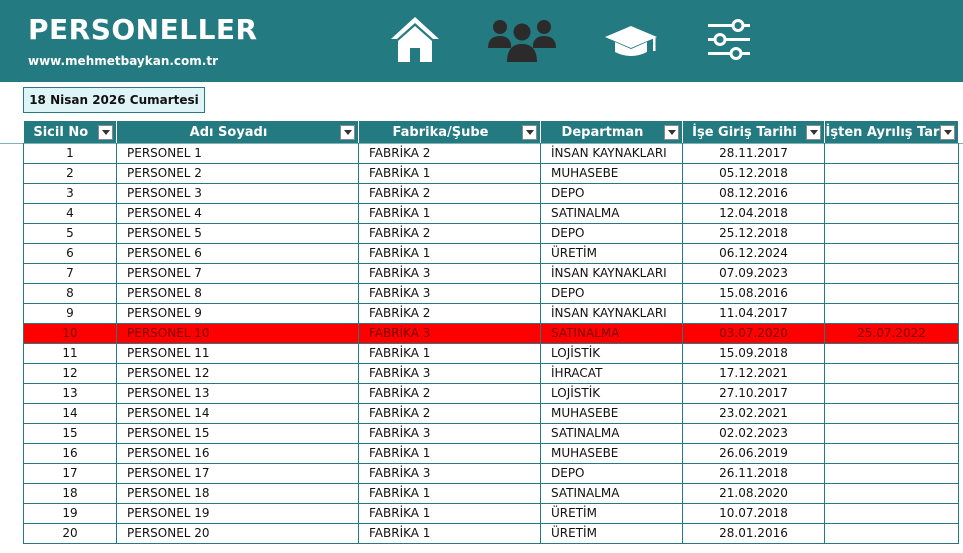  Describe the element at coordinates (491, 413) in the screenshot. I see `table-row: 14 PERSONEL 14 FABRİKA 2 MUHASEBE 23.02.2021` at that location.